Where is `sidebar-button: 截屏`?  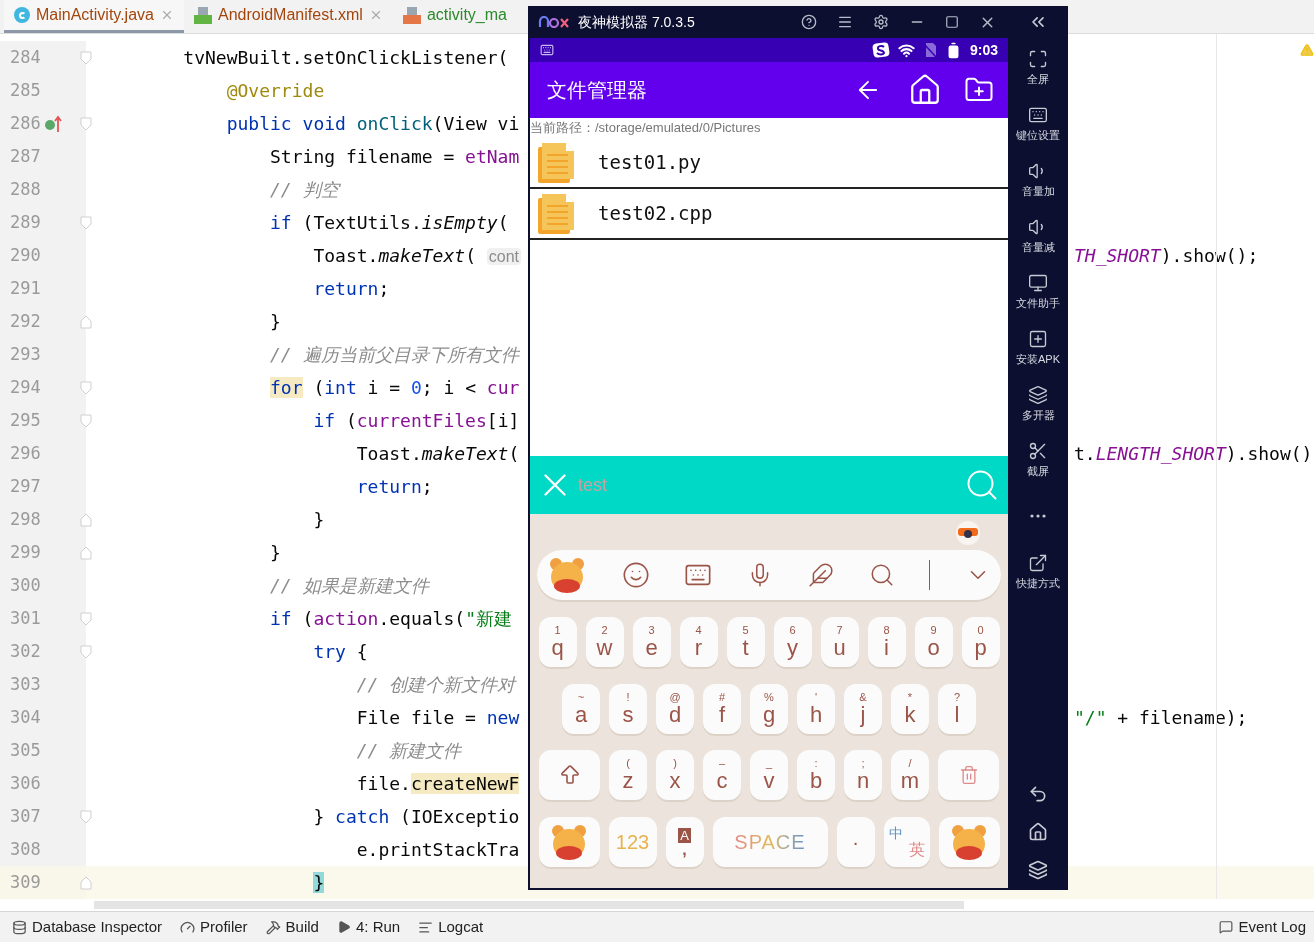 sidebar-button: 截屏 is located at coordinates (1038, 460).